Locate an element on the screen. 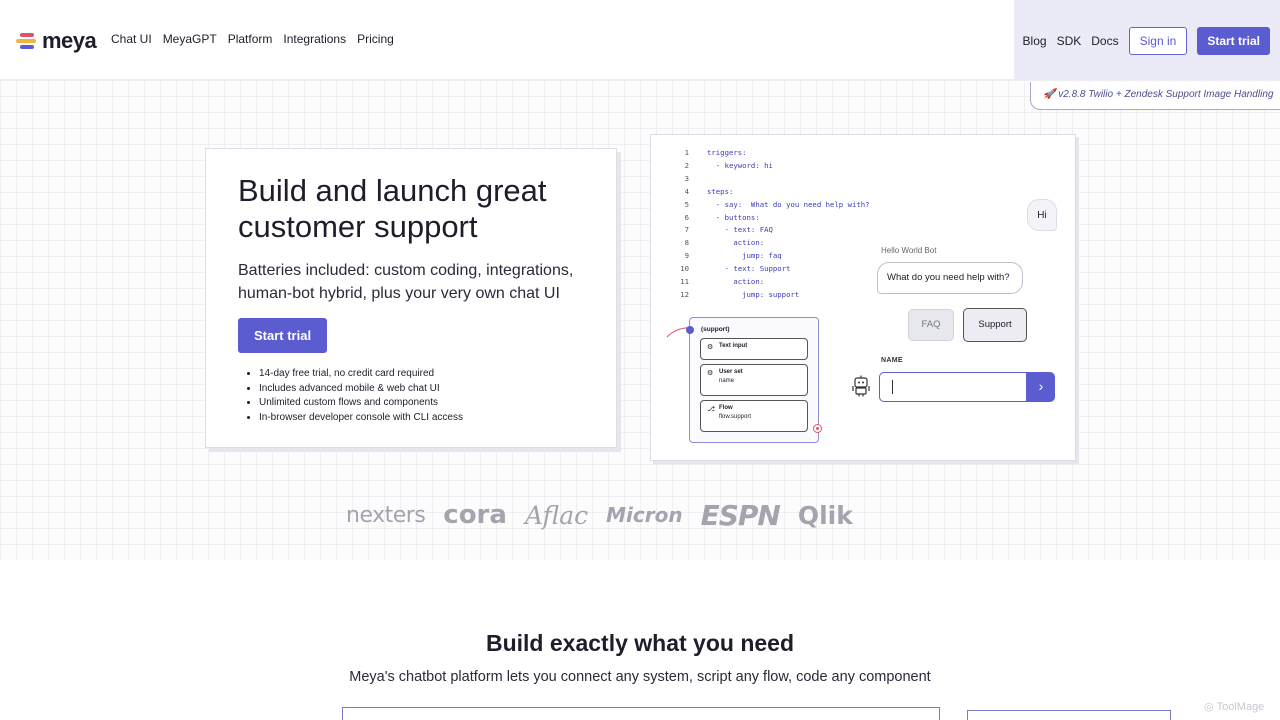 Image resolution: width=1280 pixels, height=720 pixels. logo-cora: cora is located at coordinates (475, 515).